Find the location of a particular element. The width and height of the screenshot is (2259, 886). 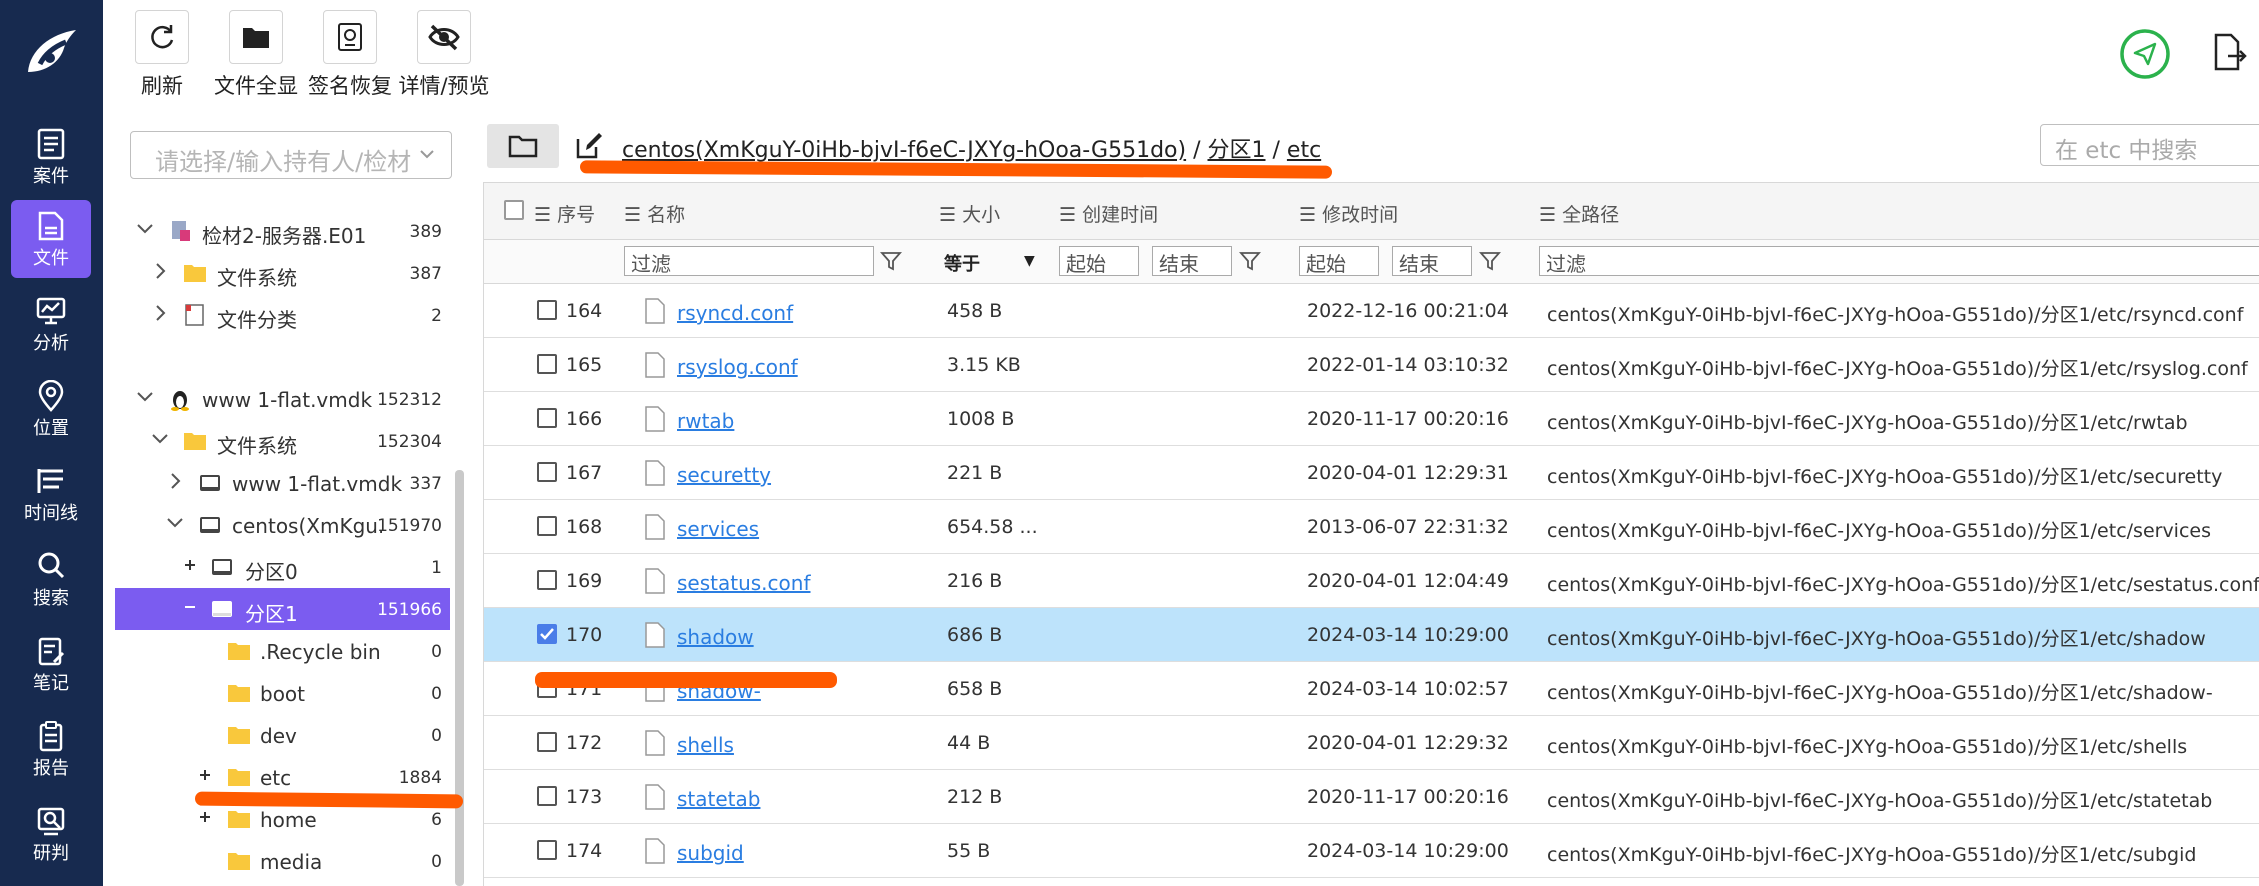

mtime-start-input: 起始 is located at coordinates (1339, 261).